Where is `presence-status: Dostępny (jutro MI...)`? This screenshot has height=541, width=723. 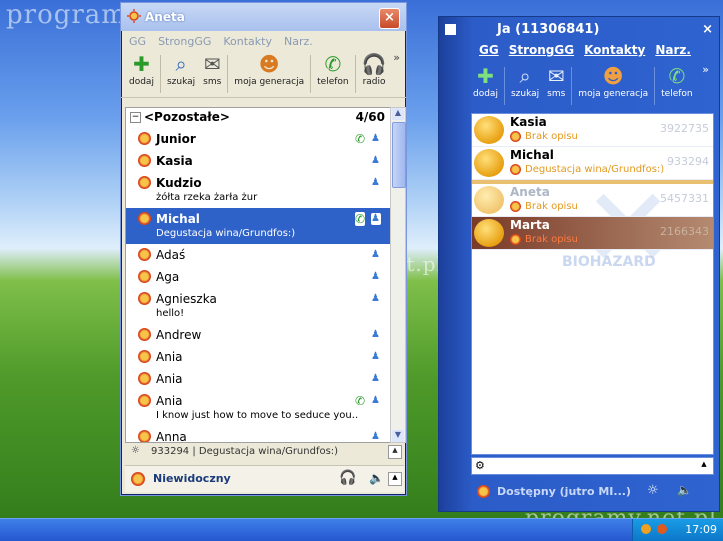 presence-status: Dostępny (jutro MI...) is located at coordinates (564, 491).